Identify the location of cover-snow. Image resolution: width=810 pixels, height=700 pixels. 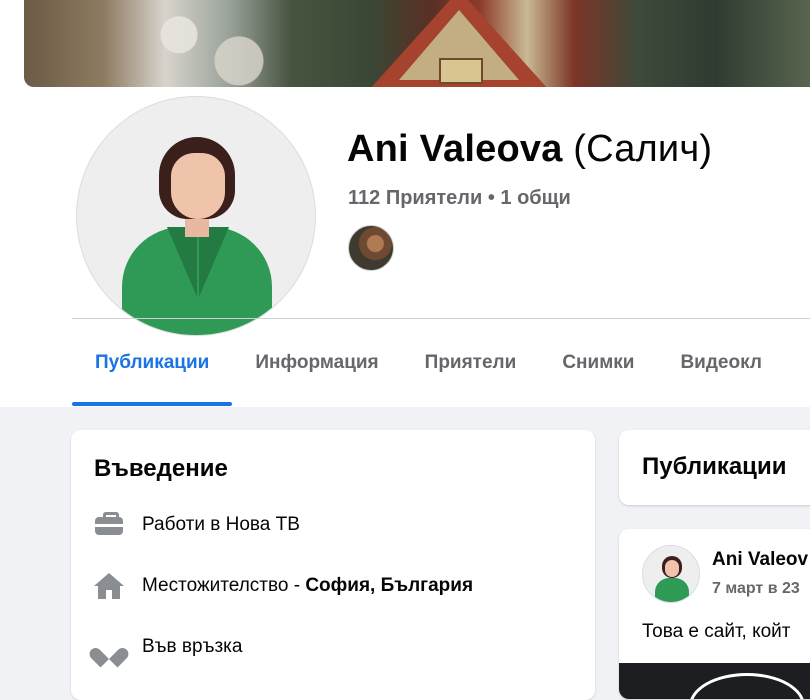
(209, 43).